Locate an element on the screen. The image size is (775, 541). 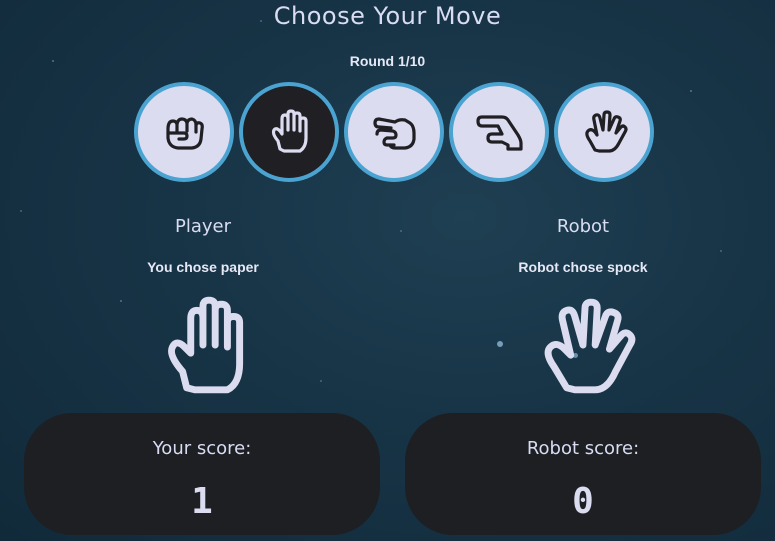
move-rock-button is located at coordinates (184, 132).